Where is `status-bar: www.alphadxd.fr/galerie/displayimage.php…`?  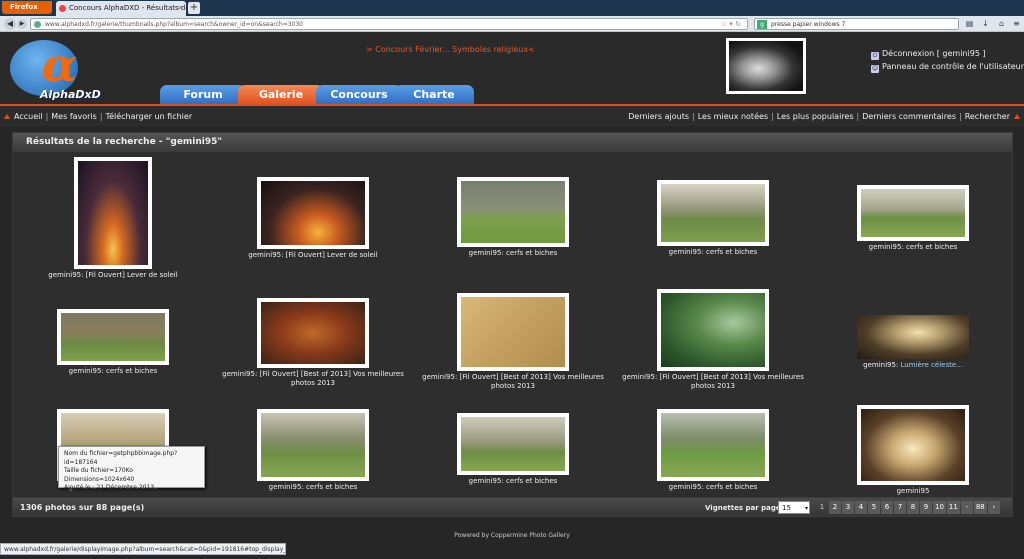
status-bar: www.alphadxd.fr/galerie/displayimage.php… is located at coordinates (143, 549).